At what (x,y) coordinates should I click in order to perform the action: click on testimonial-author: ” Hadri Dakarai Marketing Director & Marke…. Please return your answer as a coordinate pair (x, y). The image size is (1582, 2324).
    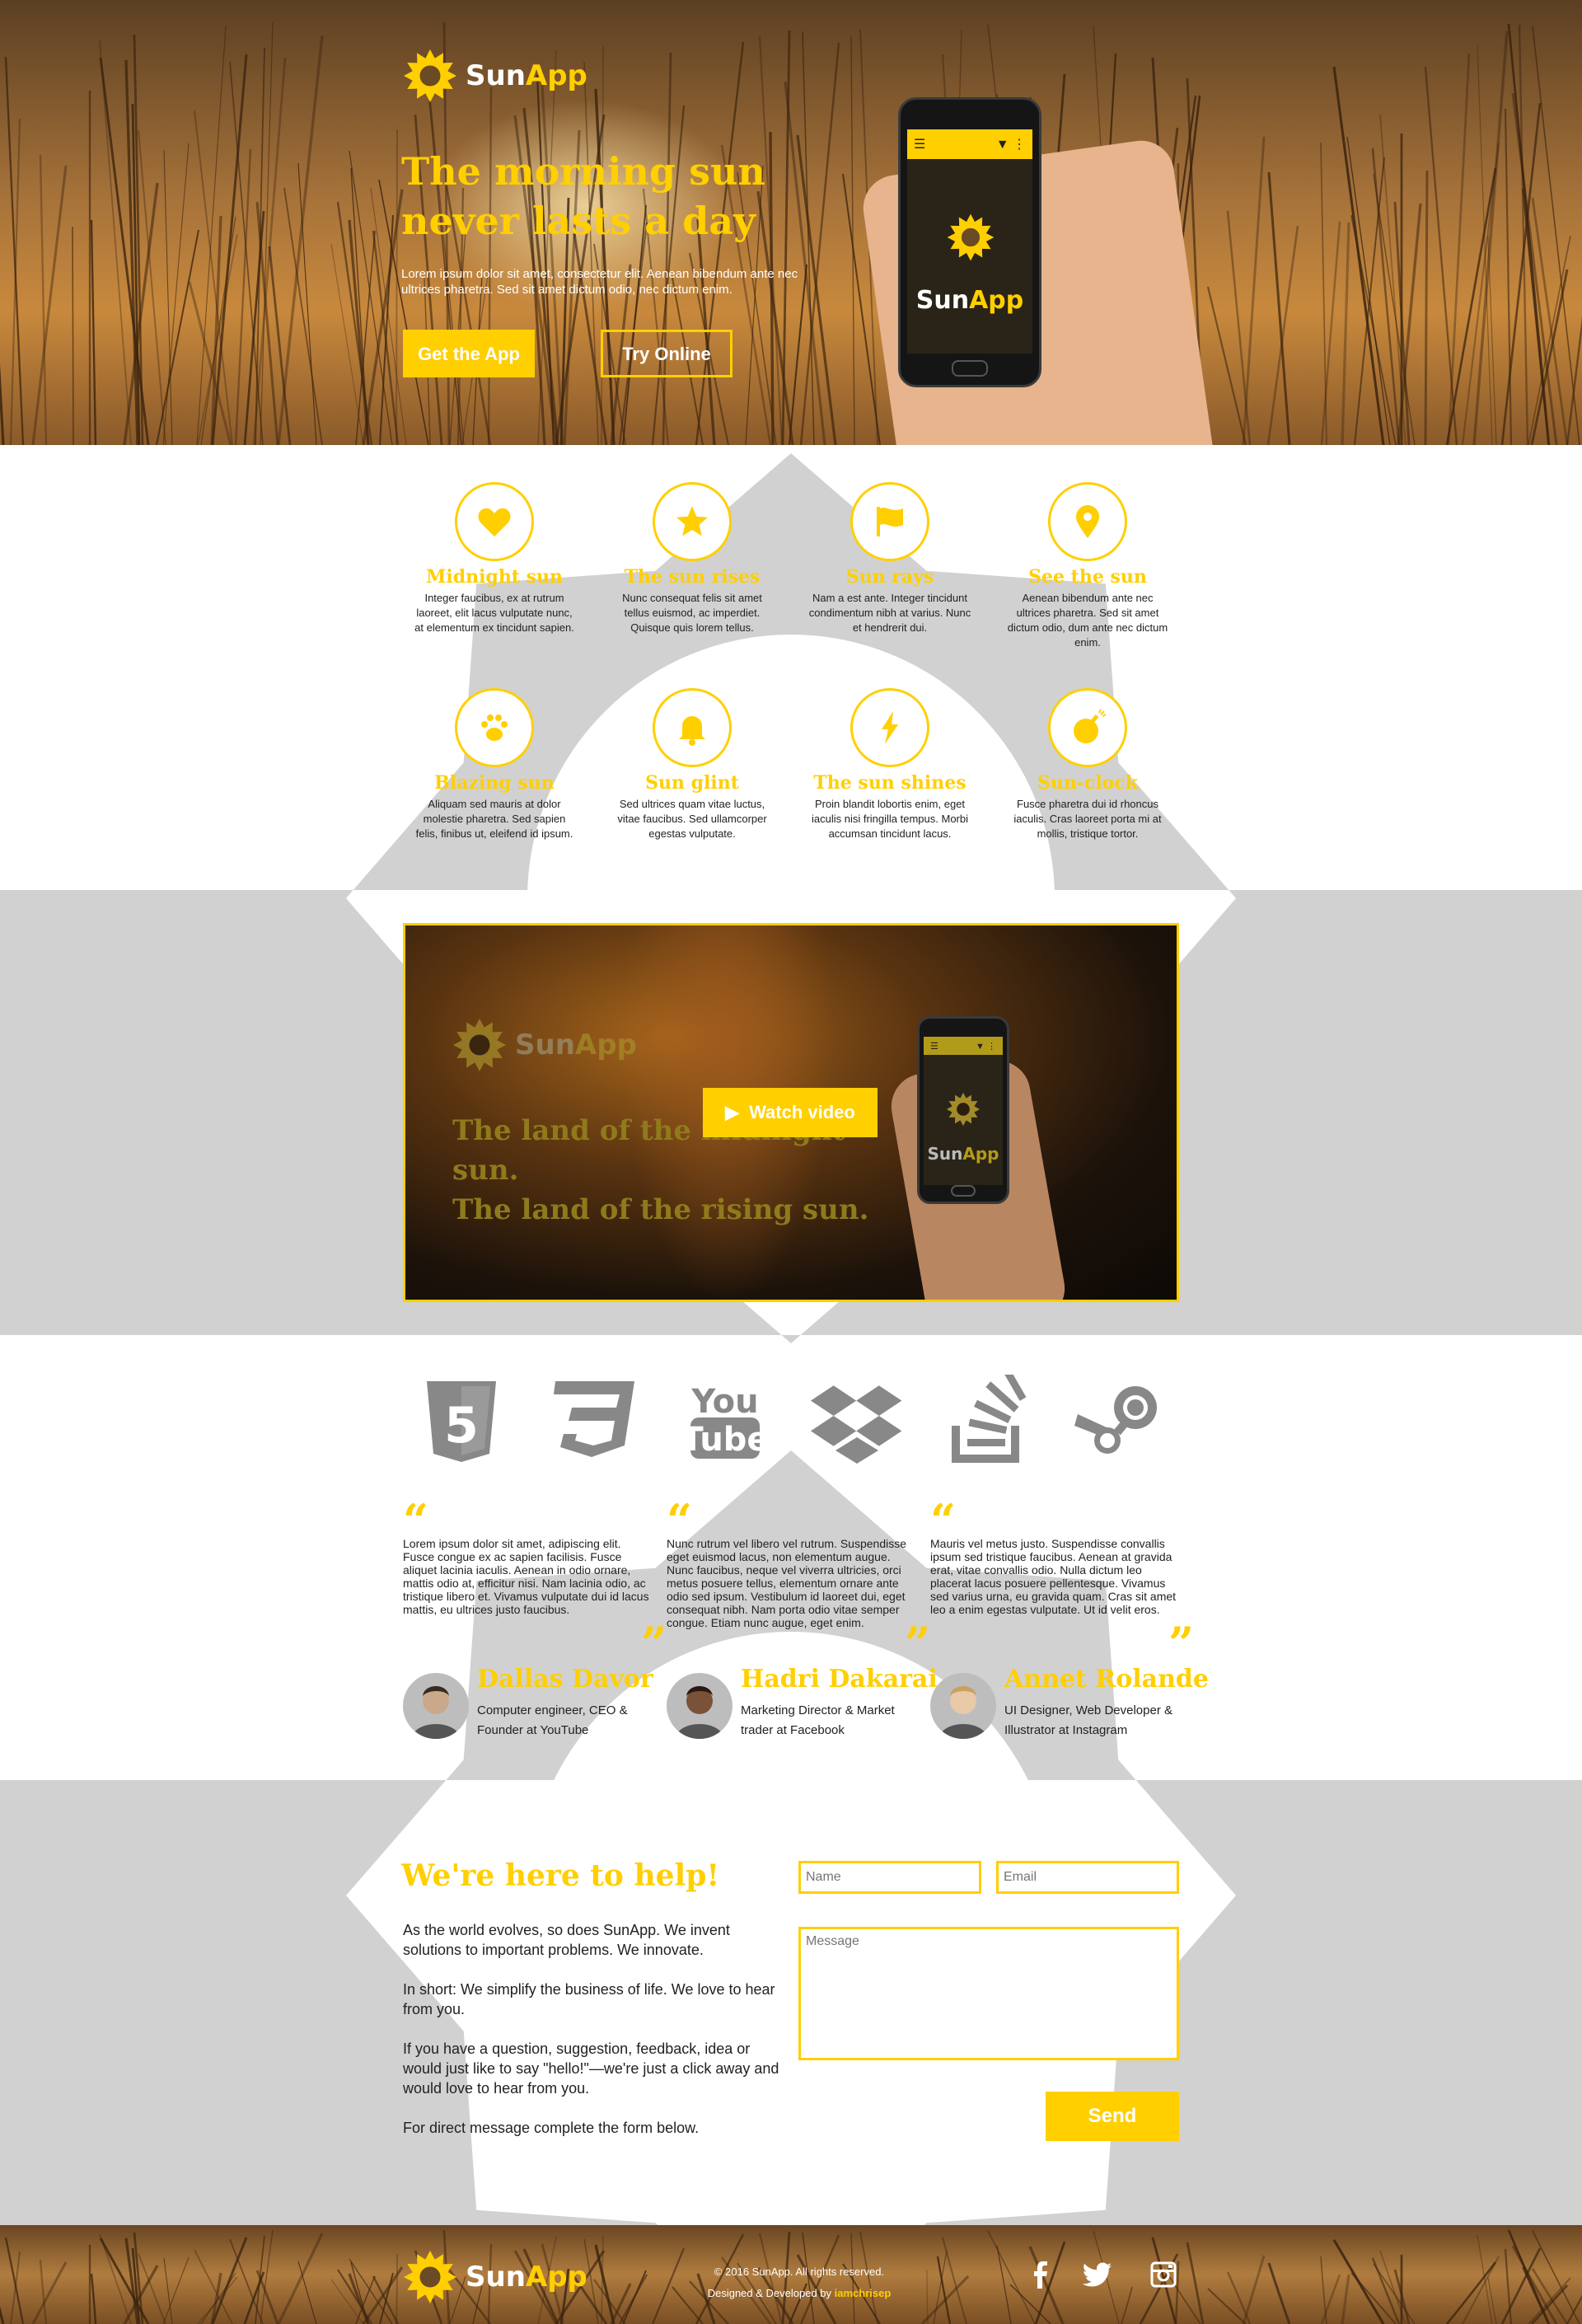
    Looking at the image, I should click on (802, 1680).